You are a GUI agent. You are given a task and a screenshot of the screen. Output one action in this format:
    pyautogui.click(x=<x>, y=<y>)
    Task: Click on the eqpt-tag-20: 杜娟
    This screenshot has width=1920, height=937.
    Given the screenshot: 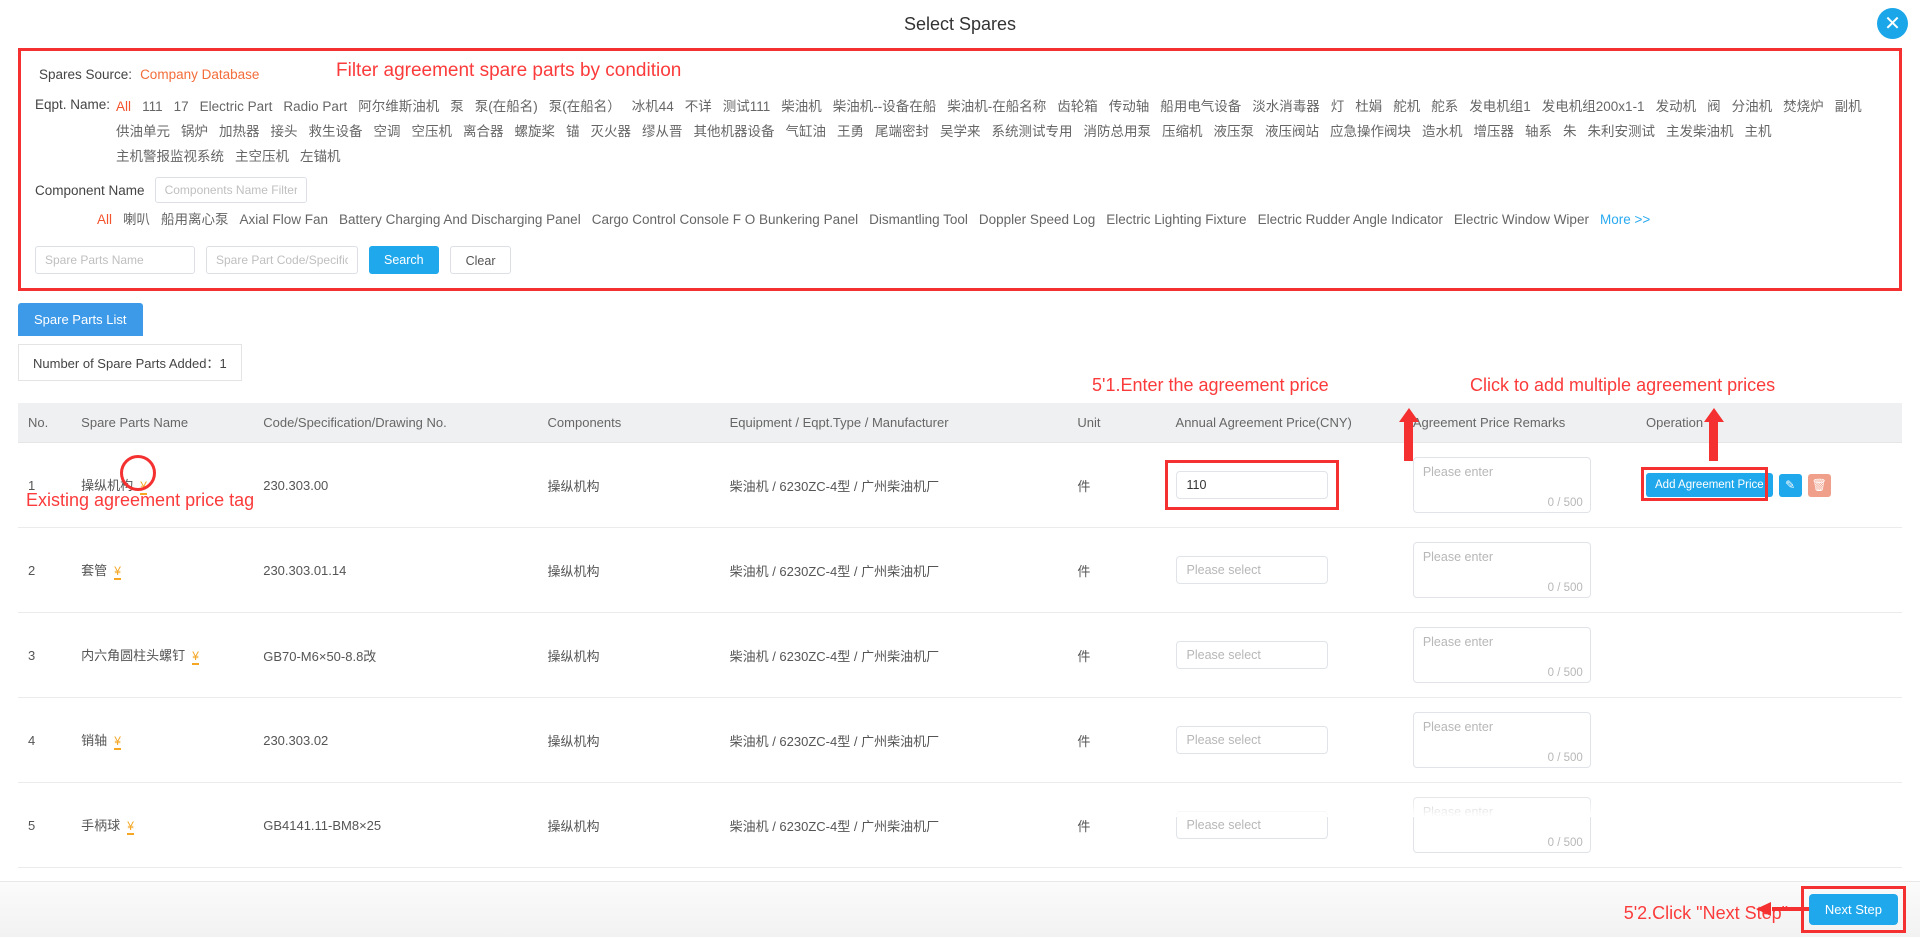 What is the action you would take?
    pyautogui.click(x=1368, y=106)
    